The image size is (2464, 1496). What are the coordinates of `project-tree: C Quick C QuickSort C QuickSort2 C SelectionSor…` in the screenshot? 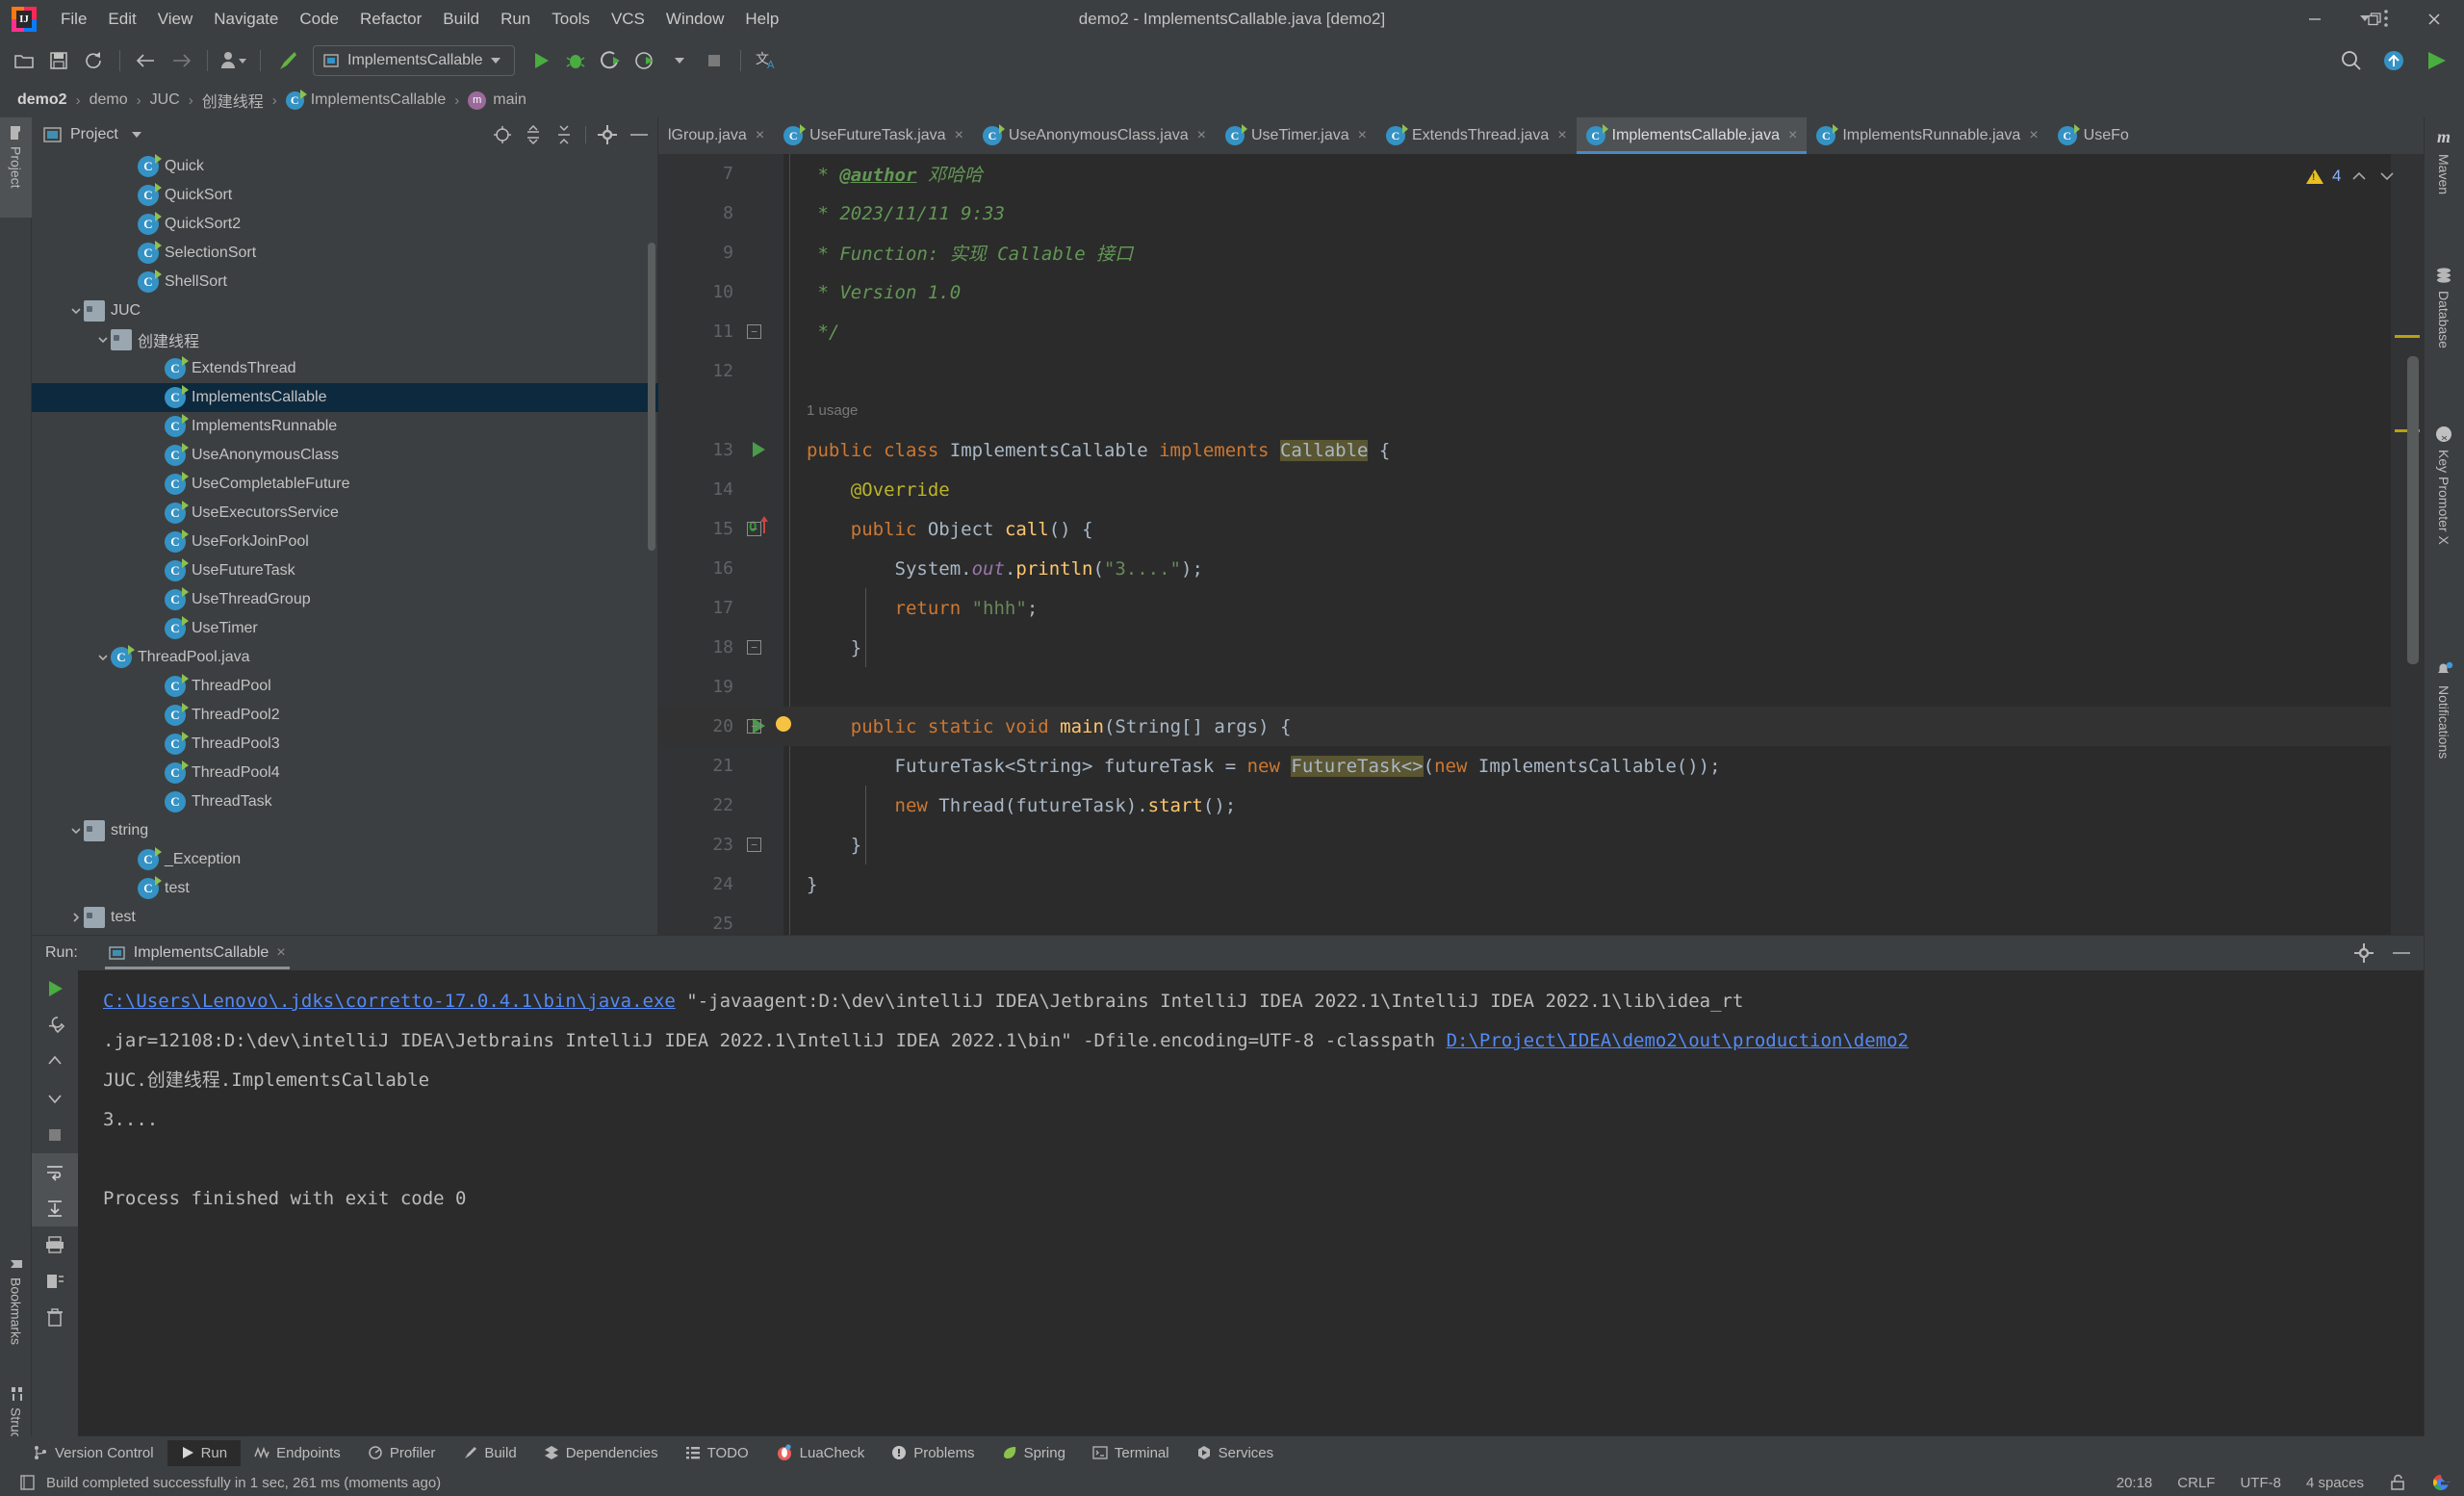 It's located at (345, 543).